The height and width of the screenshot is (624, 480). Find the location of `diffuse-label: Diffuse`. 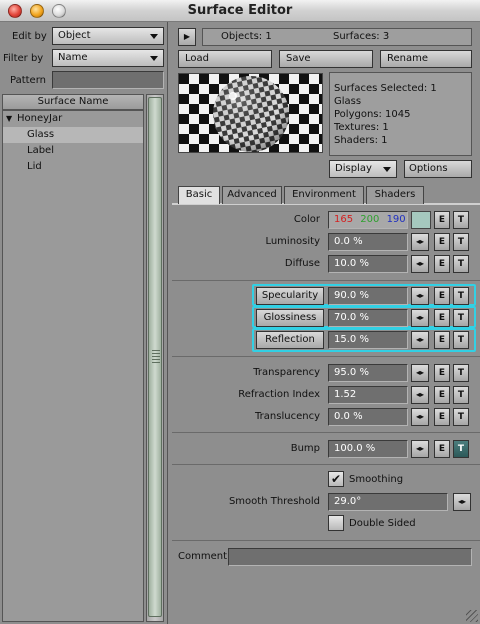

diffuse-label: Diffuse is located at coordinates (302, 263).